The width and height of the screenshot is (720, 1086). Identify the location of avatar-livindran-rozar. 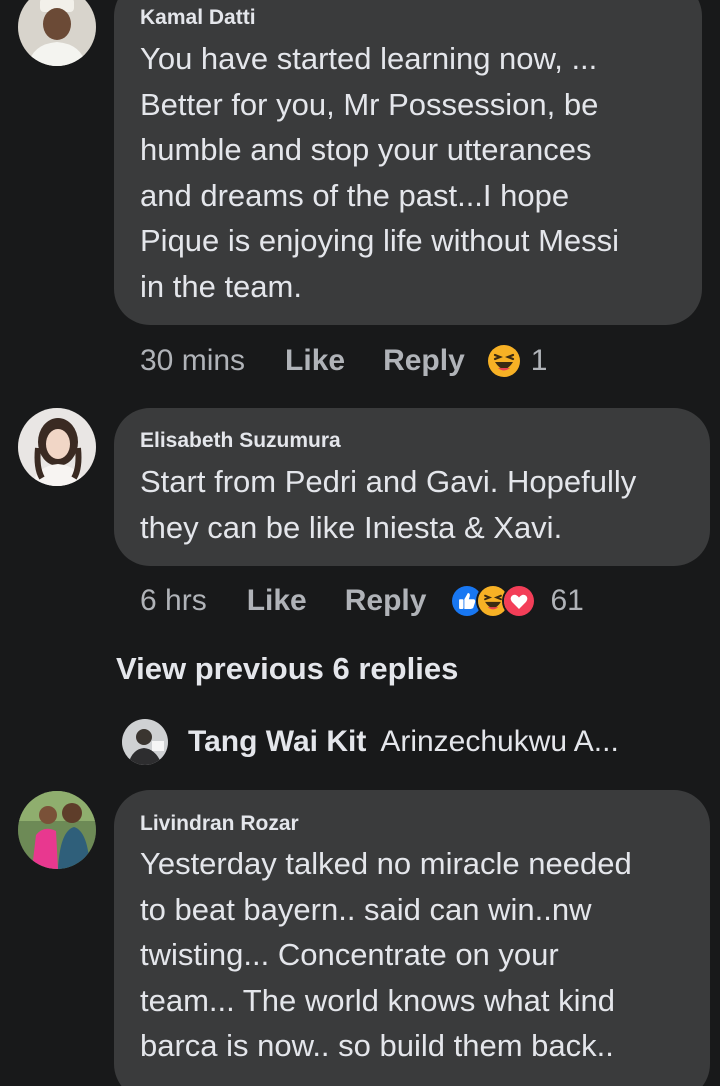
(57, 830).